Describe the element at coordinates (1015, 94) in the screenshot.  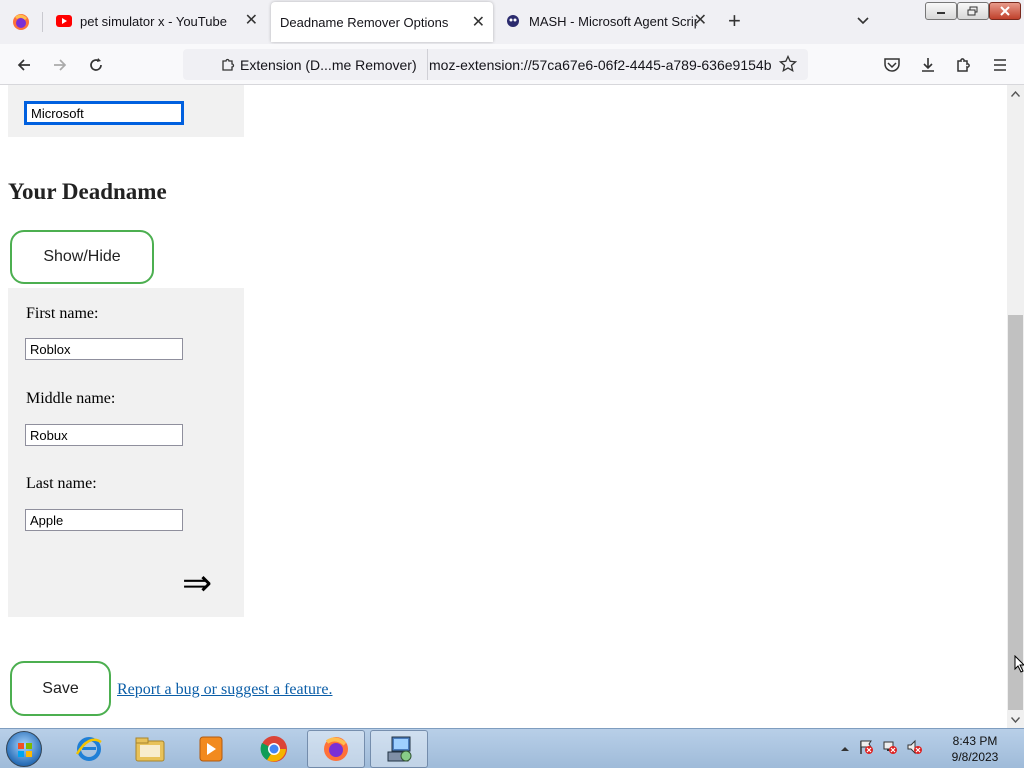
I see `scroll-up-arrow-icon` at that location.